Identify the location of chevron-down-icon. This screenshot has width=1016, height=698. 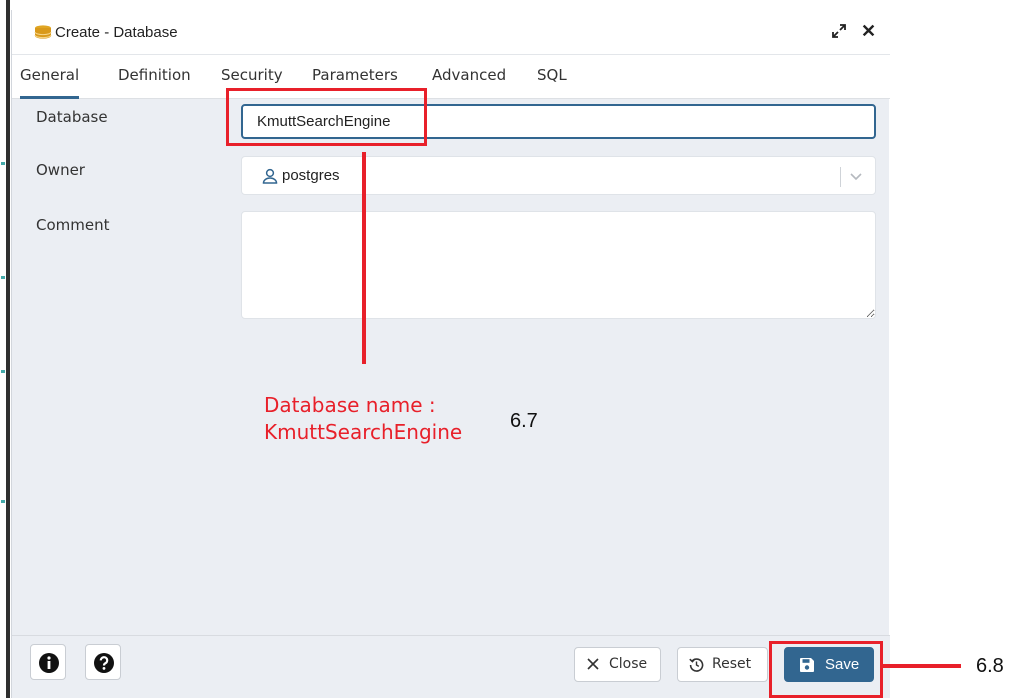
(856, 178).